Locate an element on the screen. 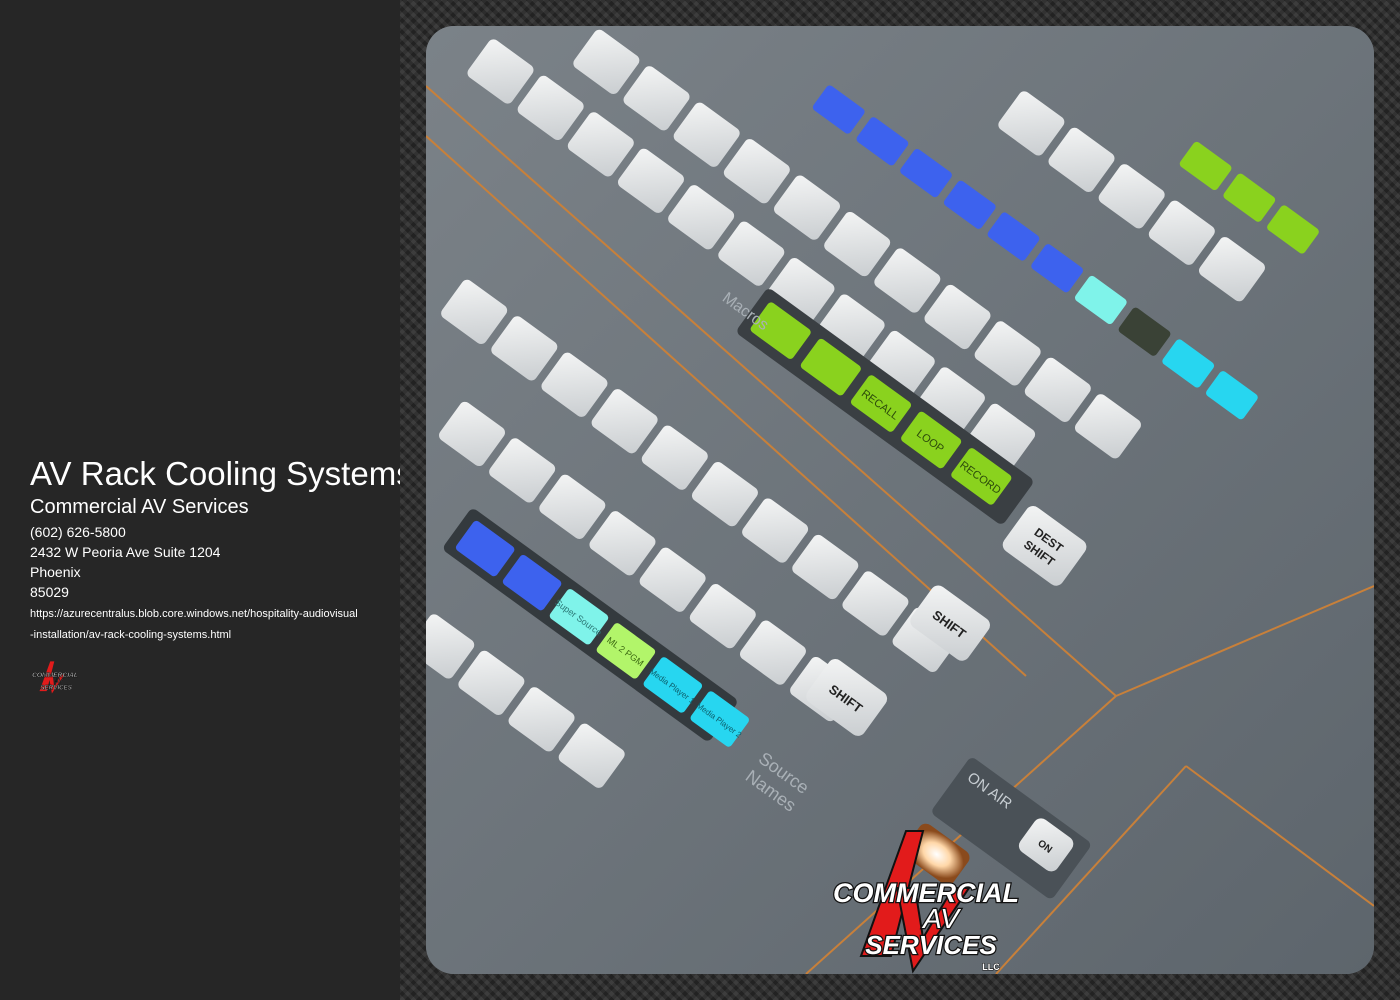 The width and height of the screenshot is (1400, 1000). company-logo-large: COMMERCIAL AV SERVICES LLC is located at coordinates (926, 902).